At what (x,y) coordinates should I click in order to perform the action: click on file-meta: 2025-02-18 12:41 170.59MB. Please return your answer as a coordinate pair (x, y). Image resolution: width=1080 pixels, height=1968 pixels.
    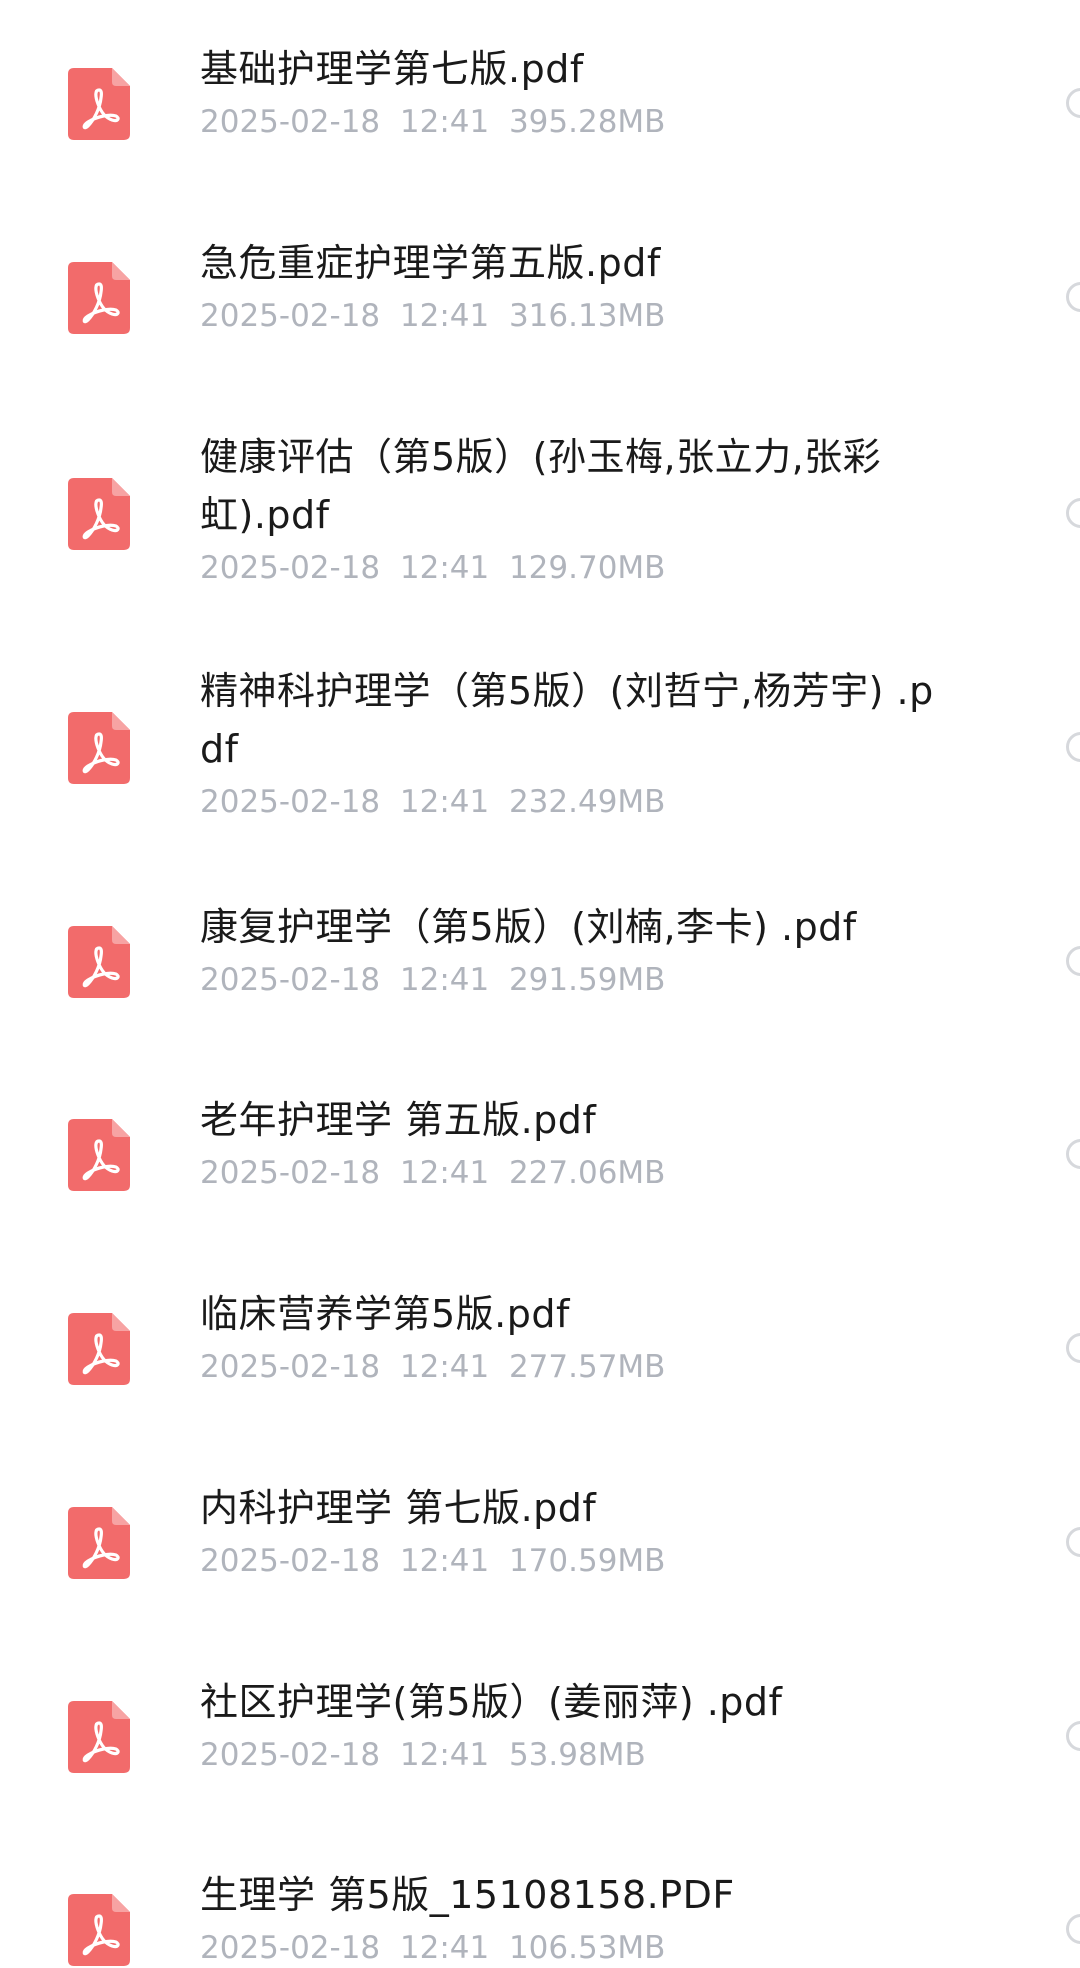
    Looking at the image, I should click on (570, 1561).